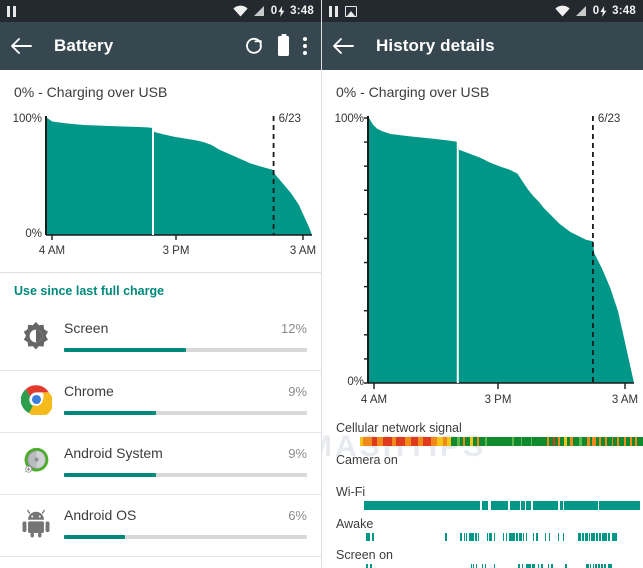 The image size is (643, 568). Describe the element at coordinates (89, 391) in the screenshot. I see `list-item-label: Chrome` at that location.